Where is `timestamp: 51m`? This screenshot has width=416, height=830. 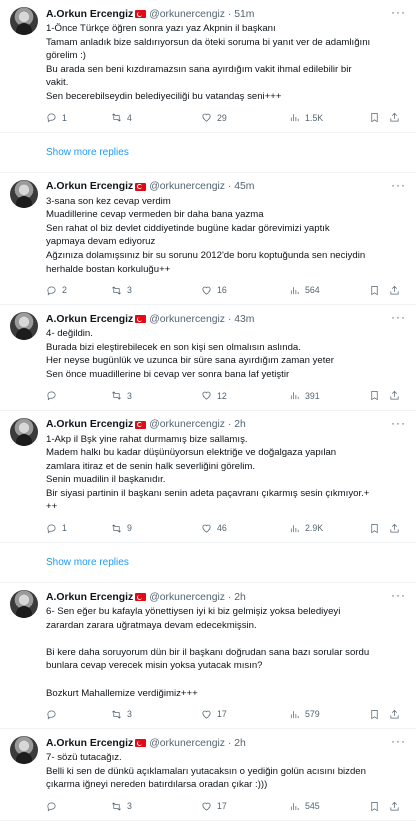 timestamp: 51m is located at coordinates (244, 14).